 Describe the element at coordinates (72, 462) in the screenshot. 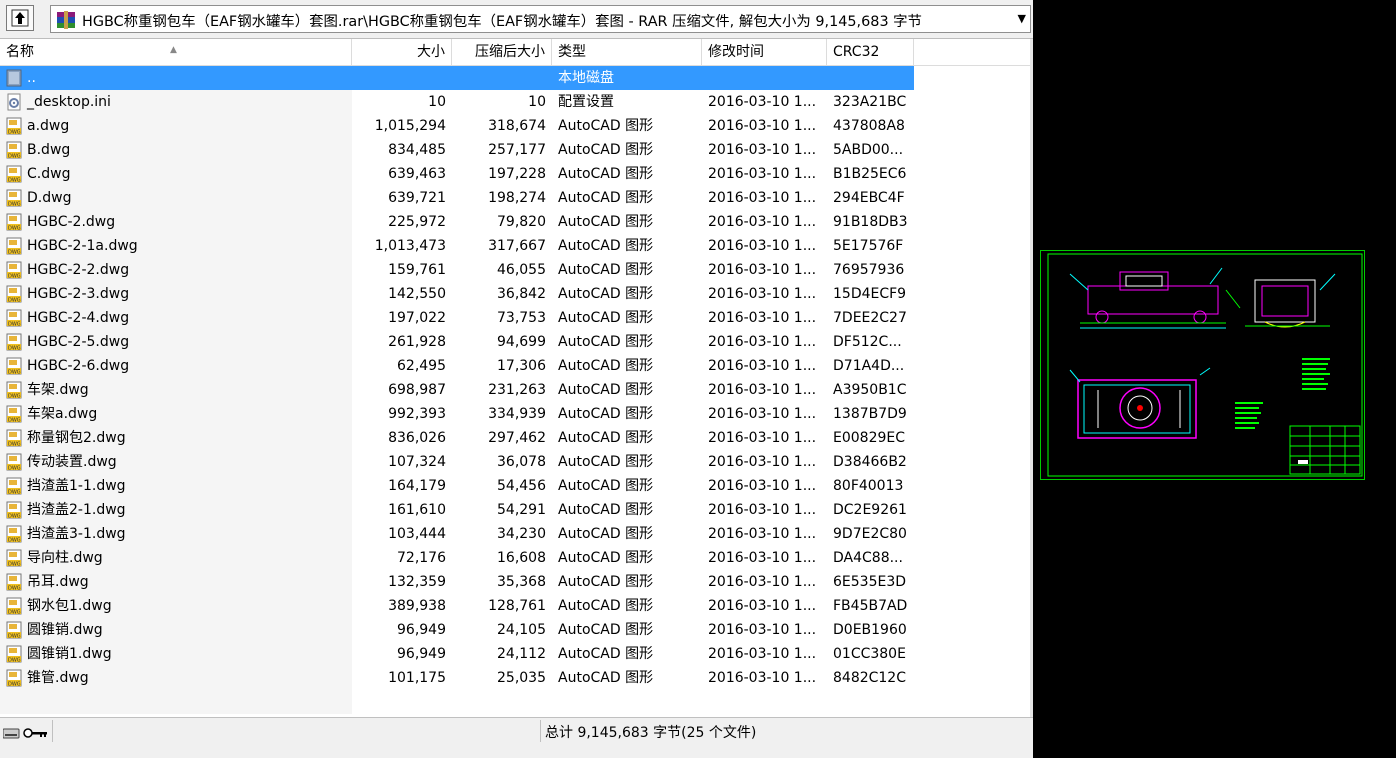

I see `cell-name: 传动装置.dwg` at that location.